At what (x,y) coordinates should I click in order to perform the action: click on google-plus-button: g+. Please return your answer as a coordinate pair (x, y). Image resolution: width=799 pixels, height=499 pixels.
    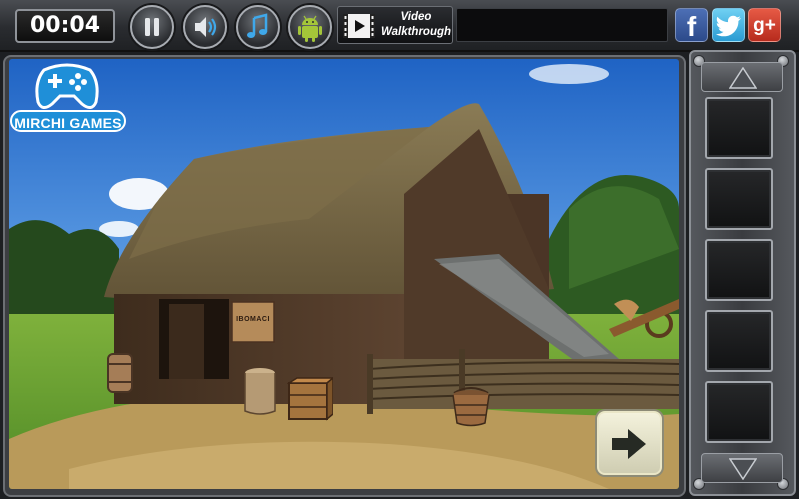
    Looking at the image, I should click on (764, 25).